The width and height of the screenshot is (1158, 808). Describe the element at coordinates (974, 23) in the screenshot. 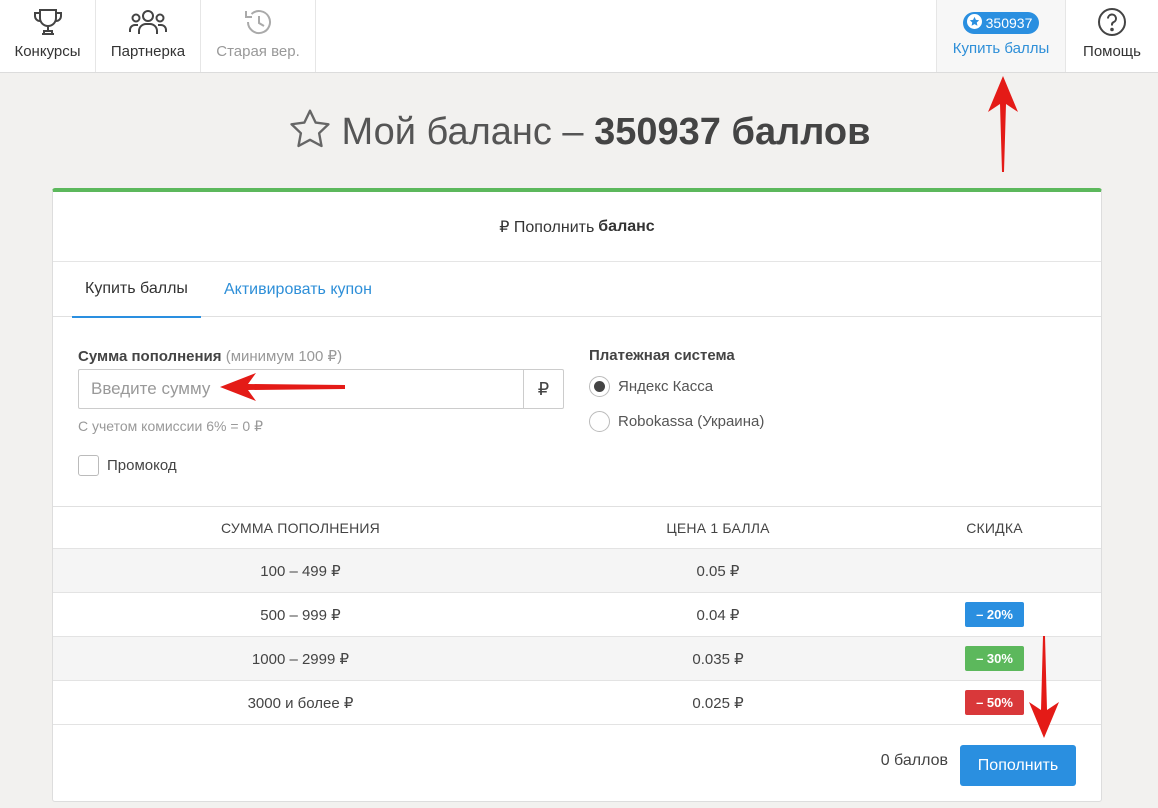

I see `star-badge-icon` at that location.